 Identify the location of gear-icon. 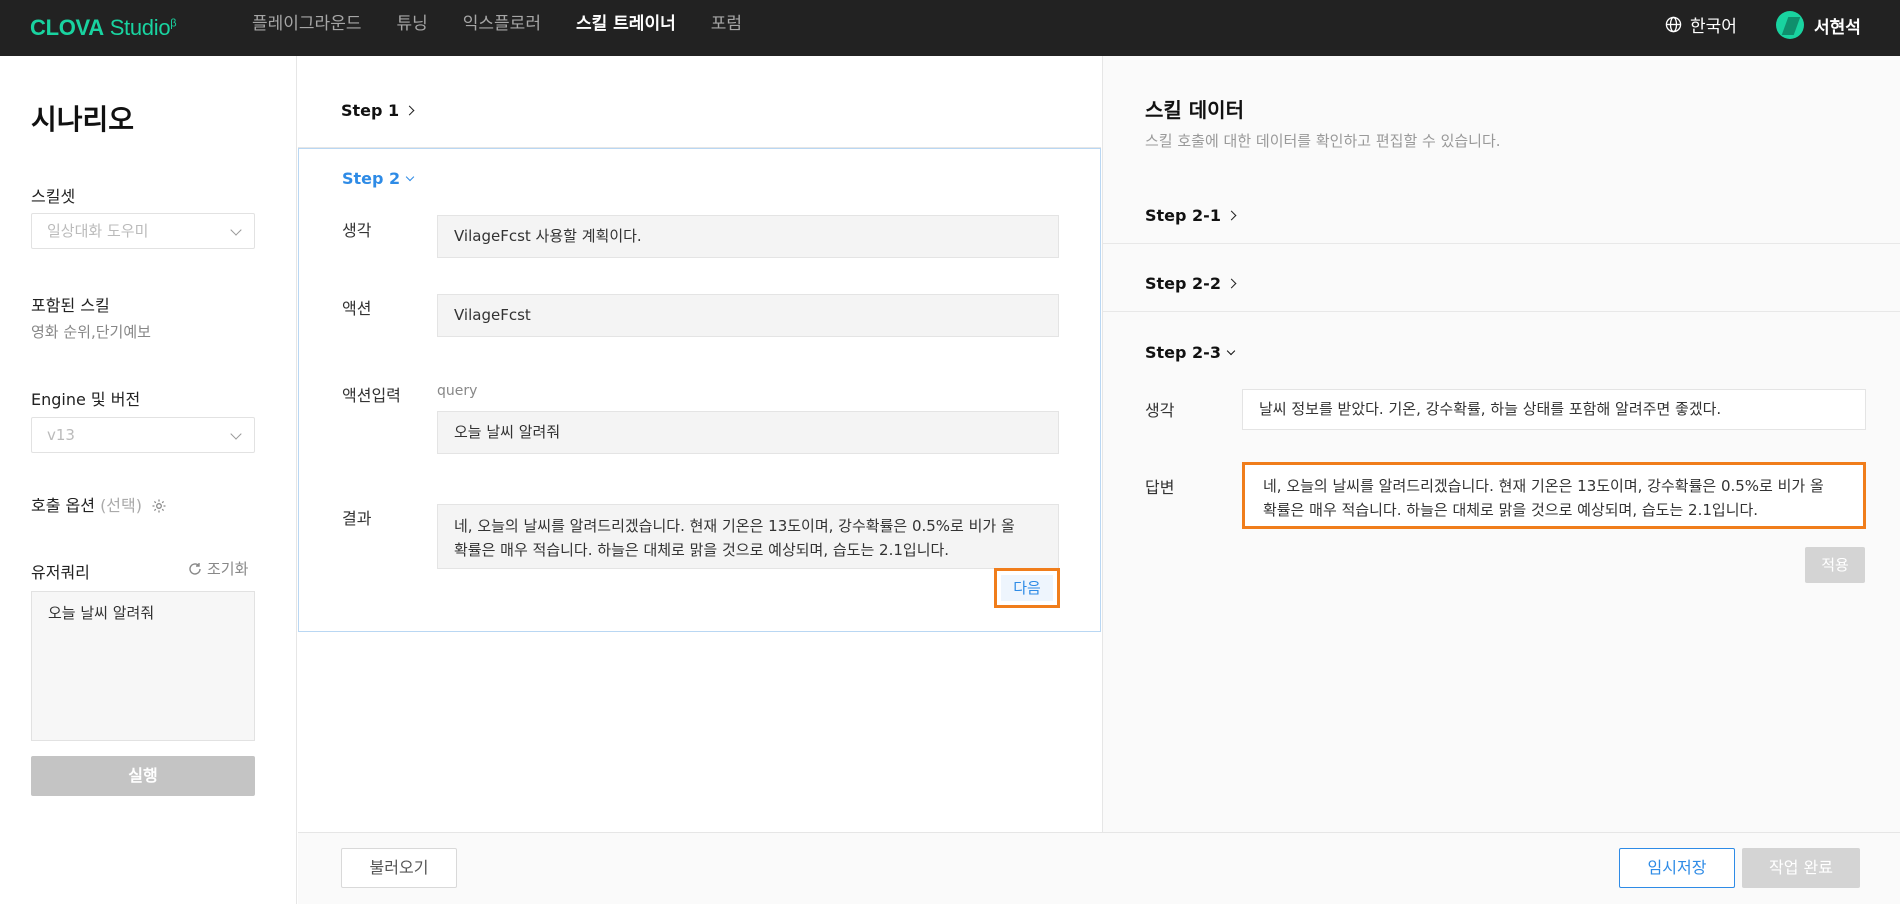
(159, 506).